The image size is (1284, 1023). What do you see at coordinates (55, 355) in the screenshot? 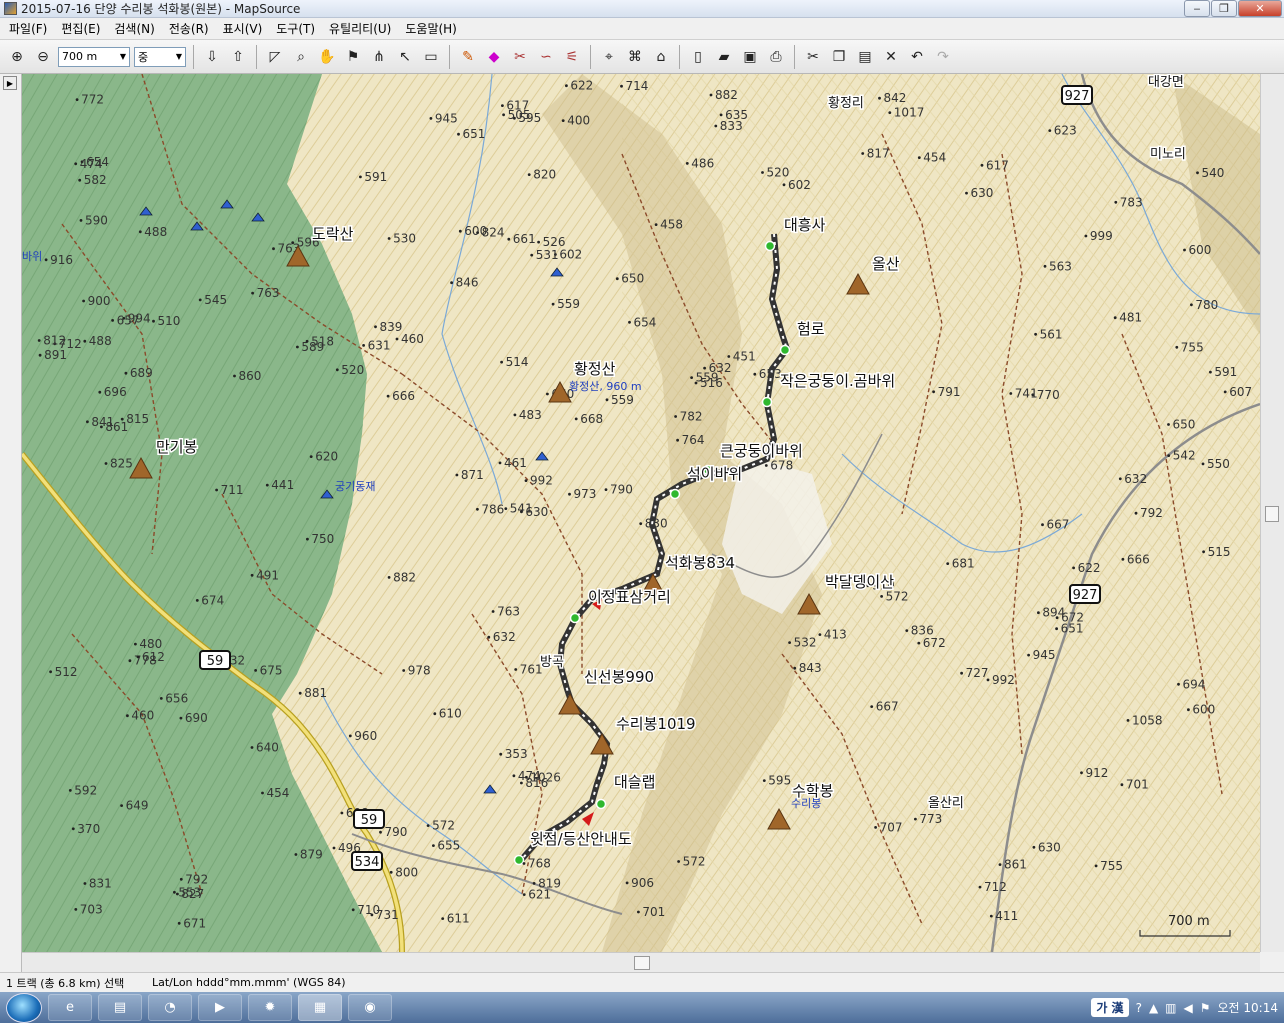
I see `elevation-label: 891` at bounding box center [55, 355].